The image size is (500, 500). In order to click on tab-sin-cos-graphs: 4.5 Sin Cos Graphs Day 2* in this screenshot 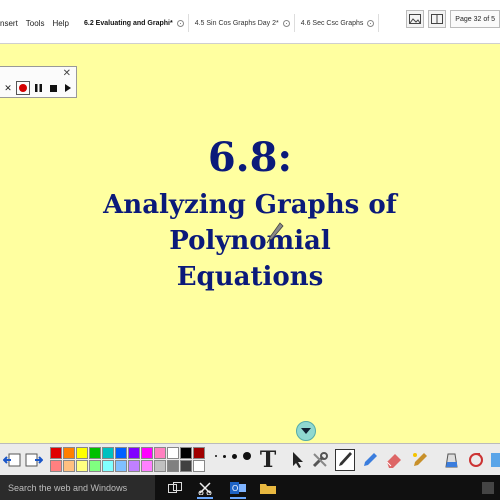, I will do `click(243, 23)`.